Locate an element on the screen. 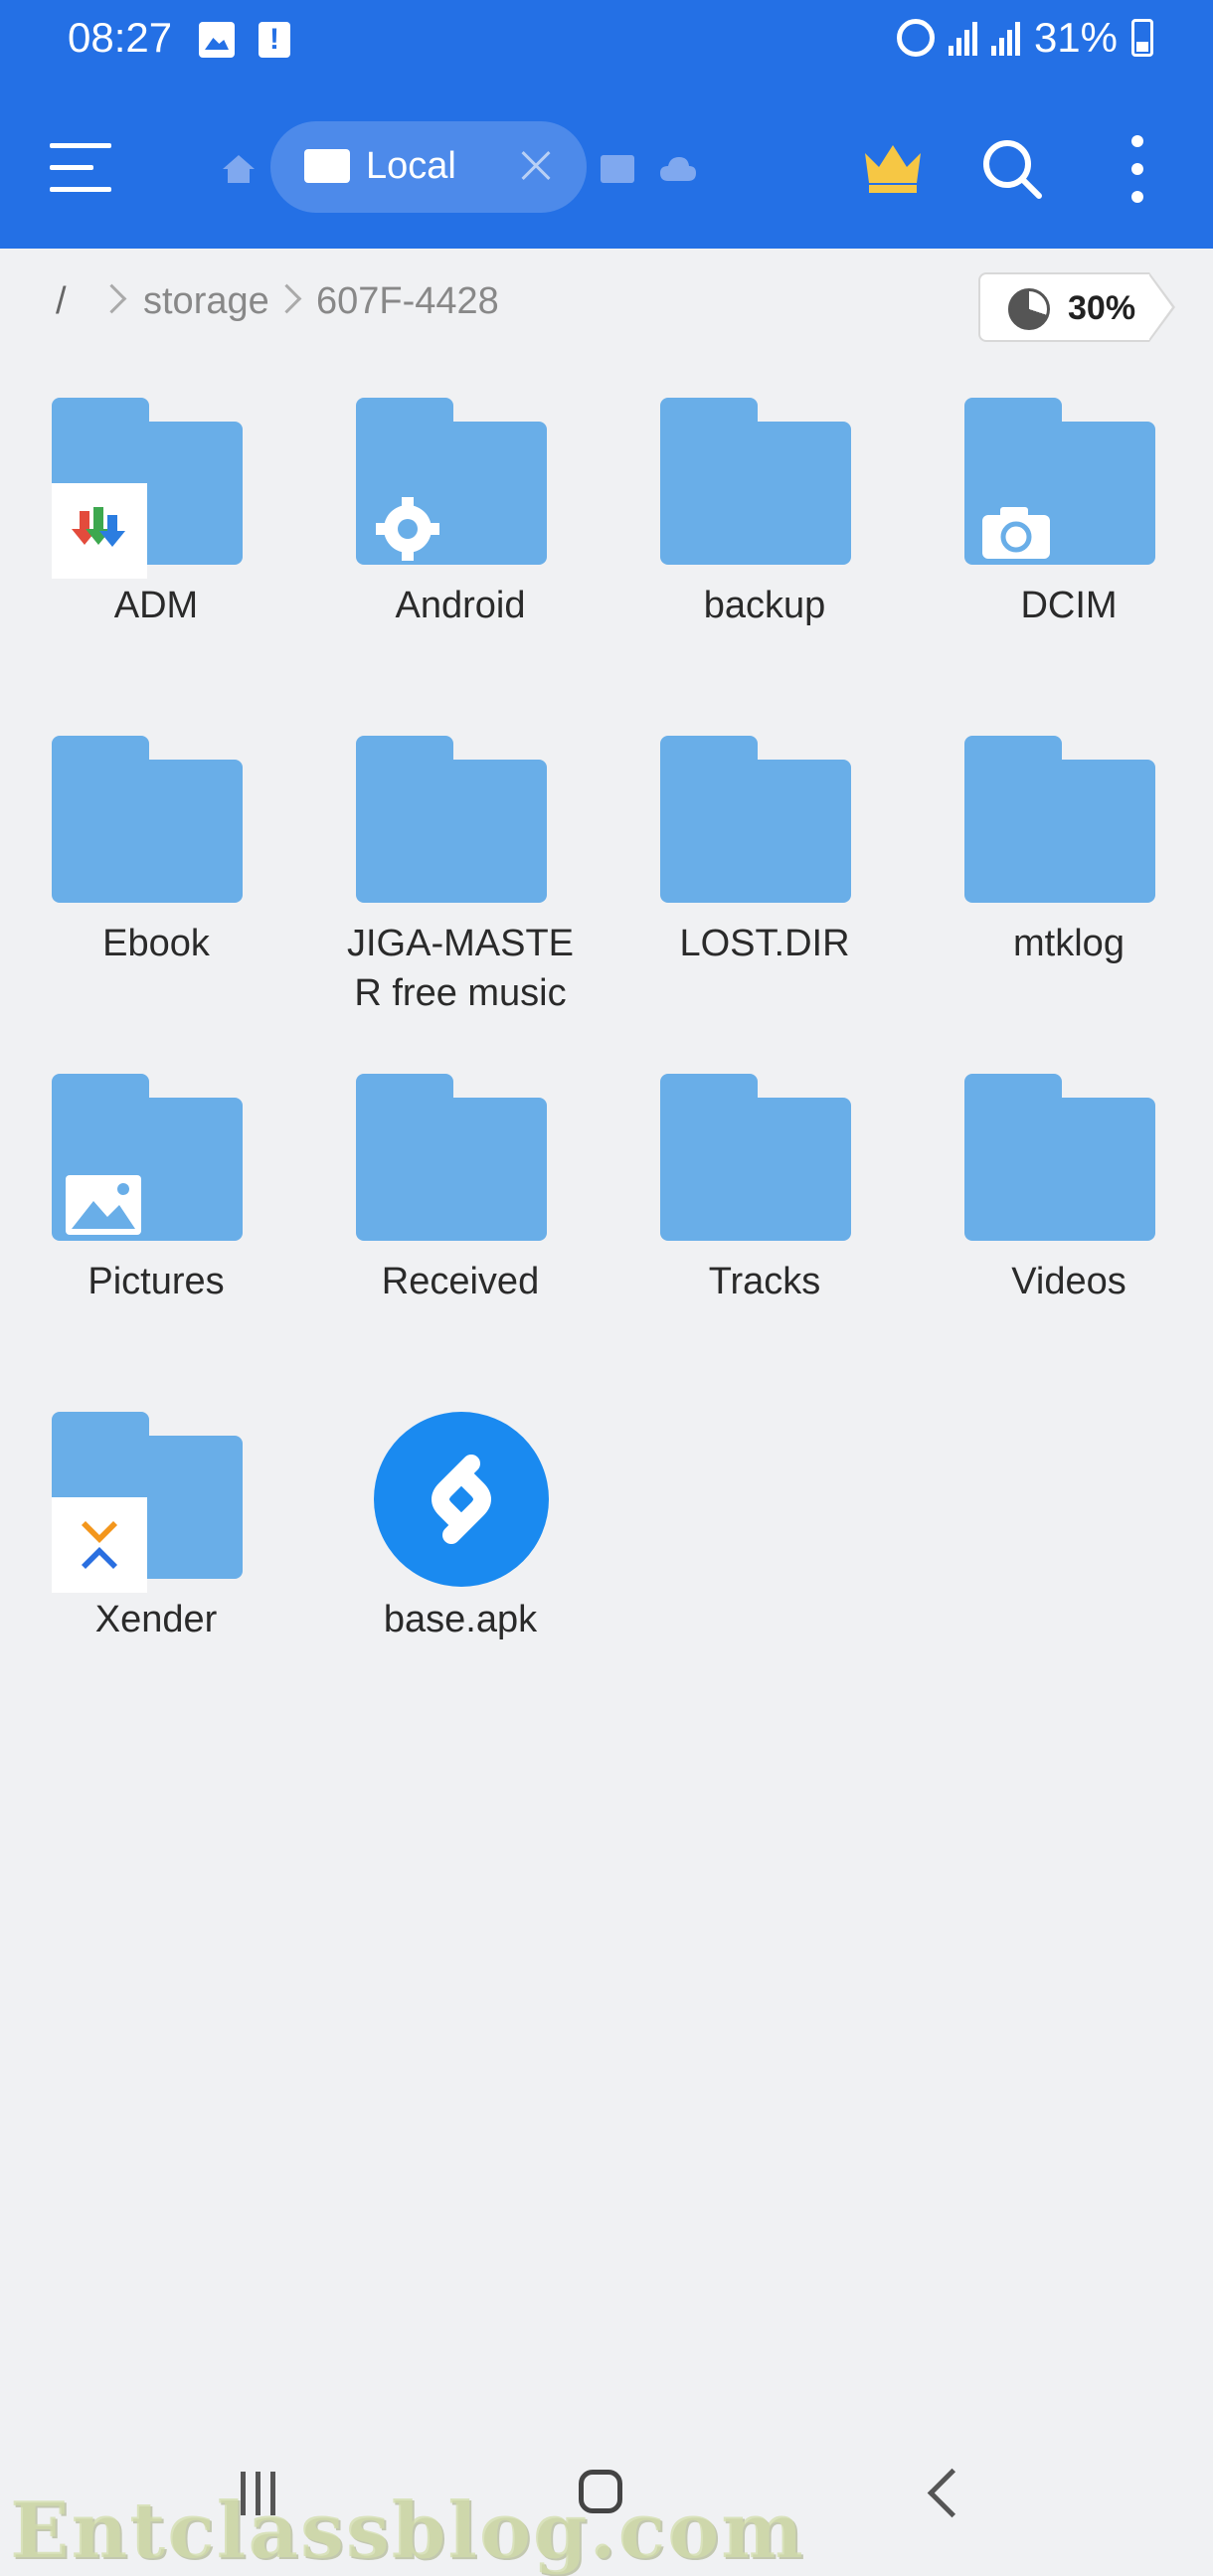 Image resolution: width=1213 pixels, height=2576 pixels. battery-charging-icon is located at coordinates (1142, 38).